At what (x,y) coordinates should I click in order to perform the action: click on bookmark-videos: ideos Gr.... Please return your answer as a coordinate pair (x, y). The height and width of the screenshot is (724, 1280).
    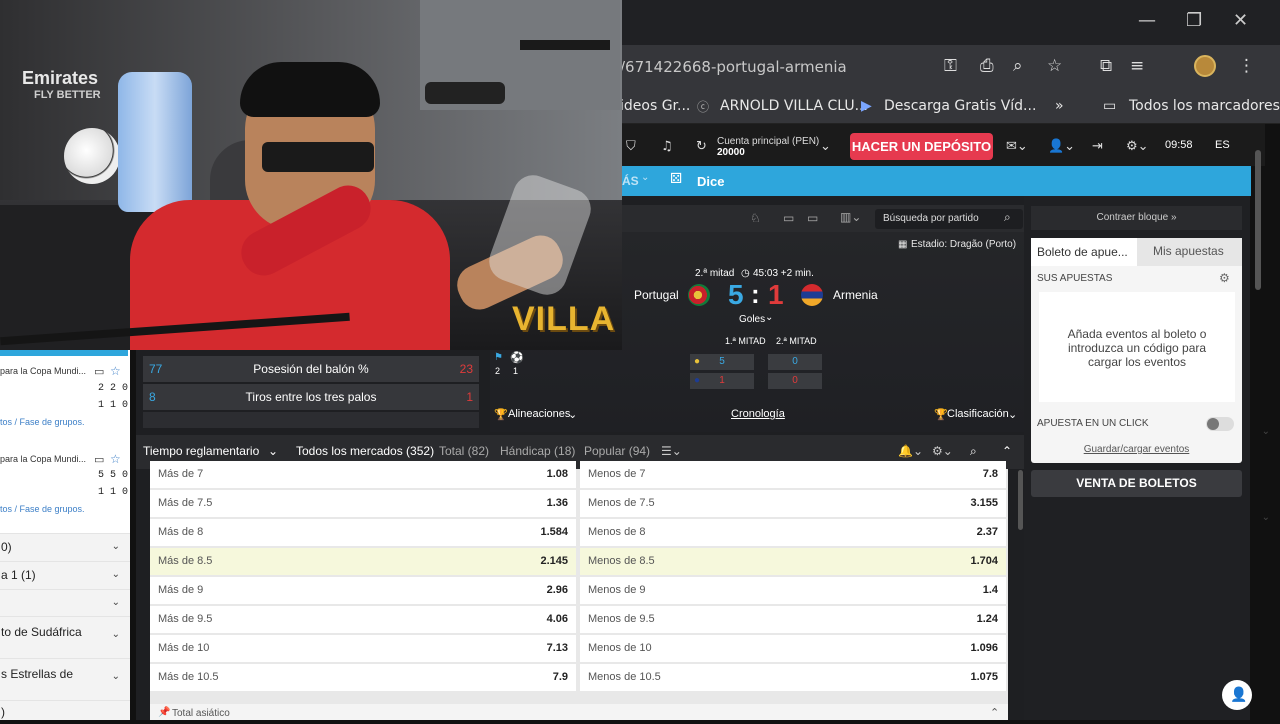
    Looking at the image, I should click on (655, 106).